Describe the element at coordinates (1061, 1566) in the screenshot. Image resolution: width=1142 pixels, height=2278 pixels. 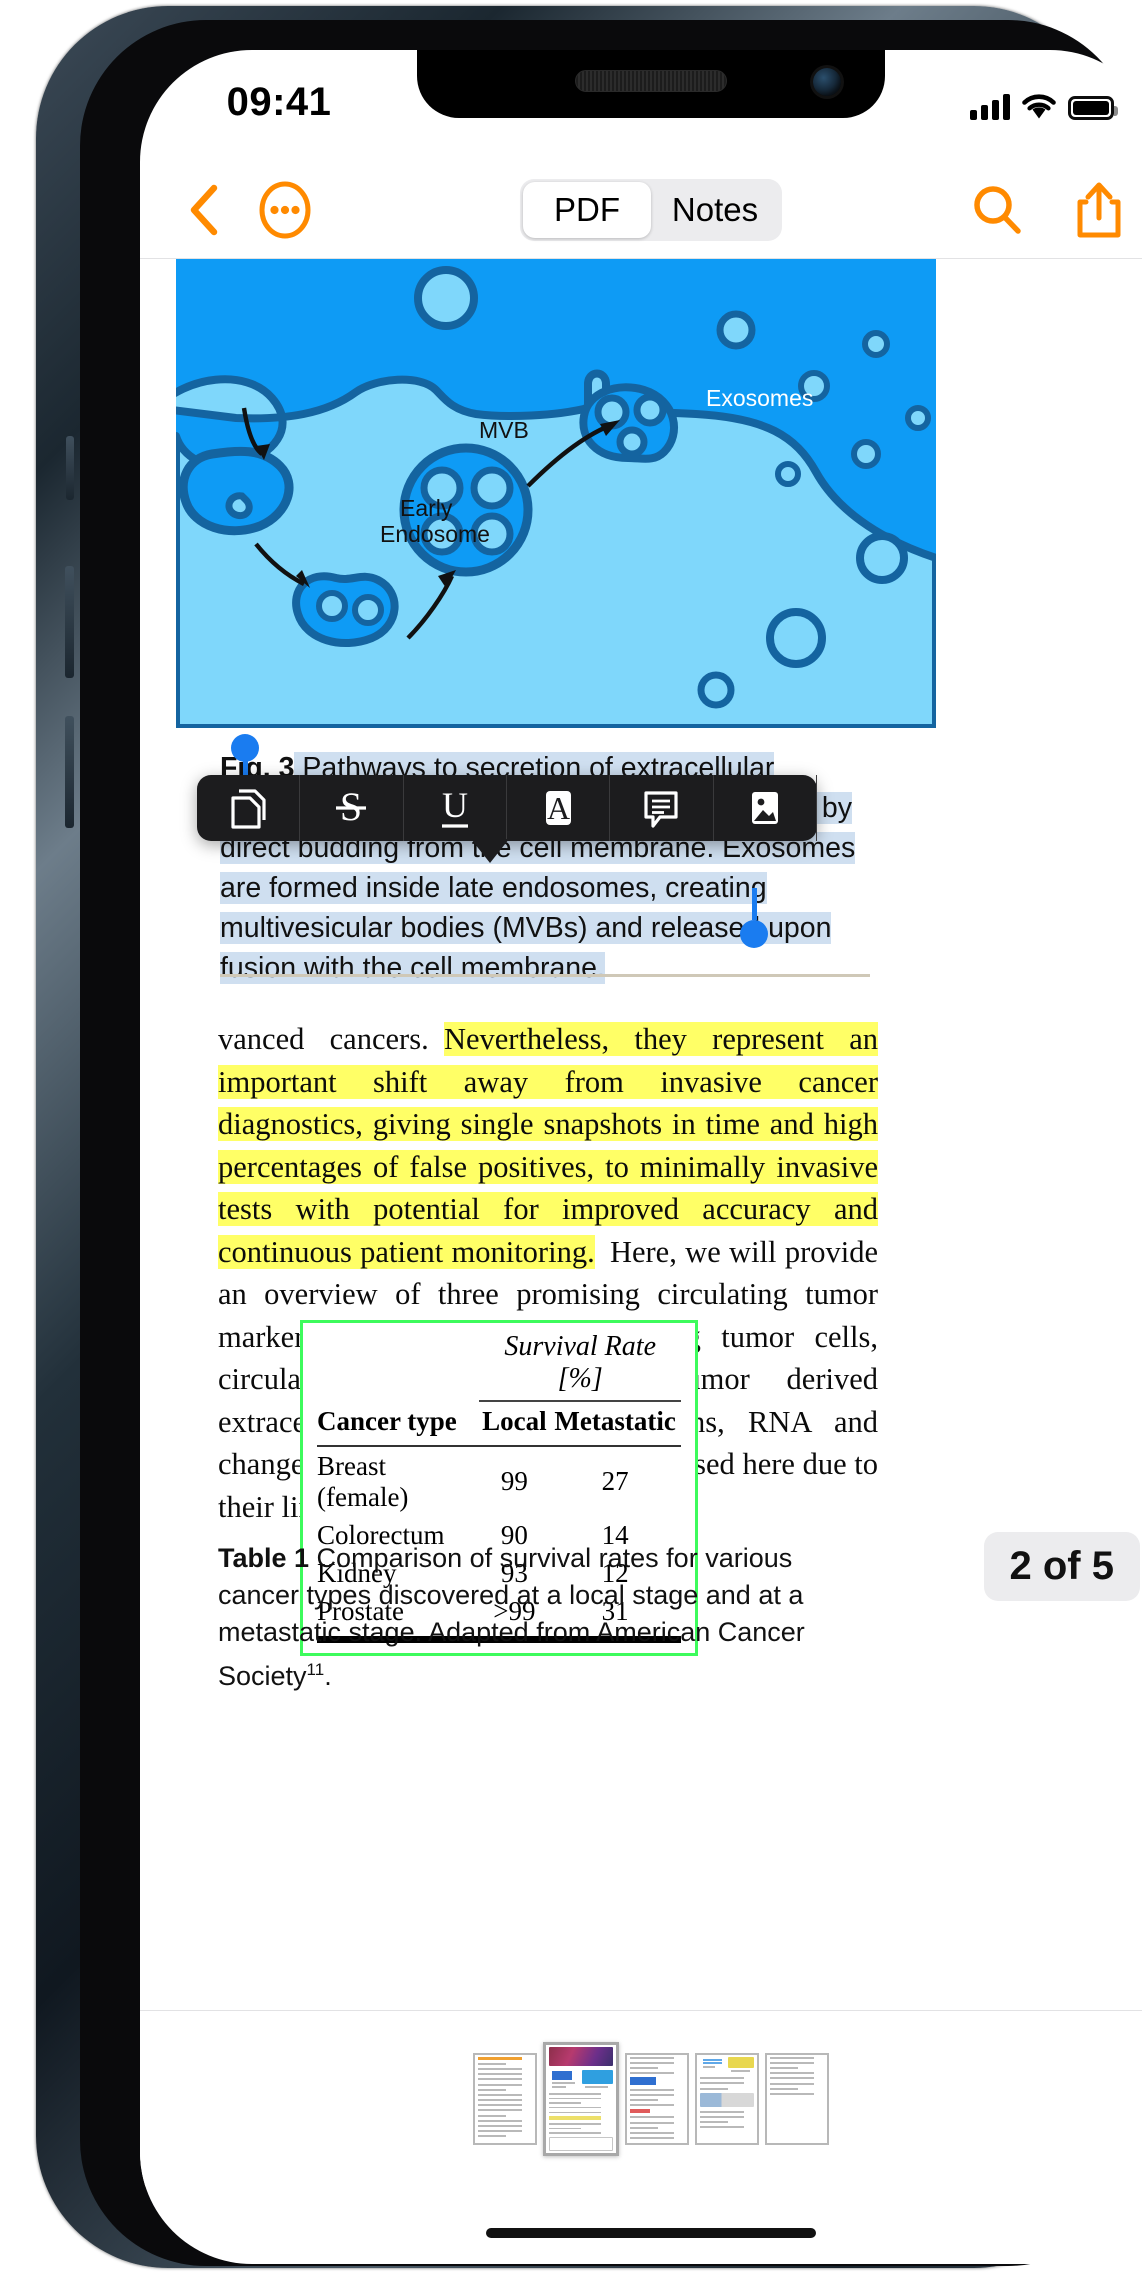
I see `page-indicator-badge: 2 of 5` at that location.